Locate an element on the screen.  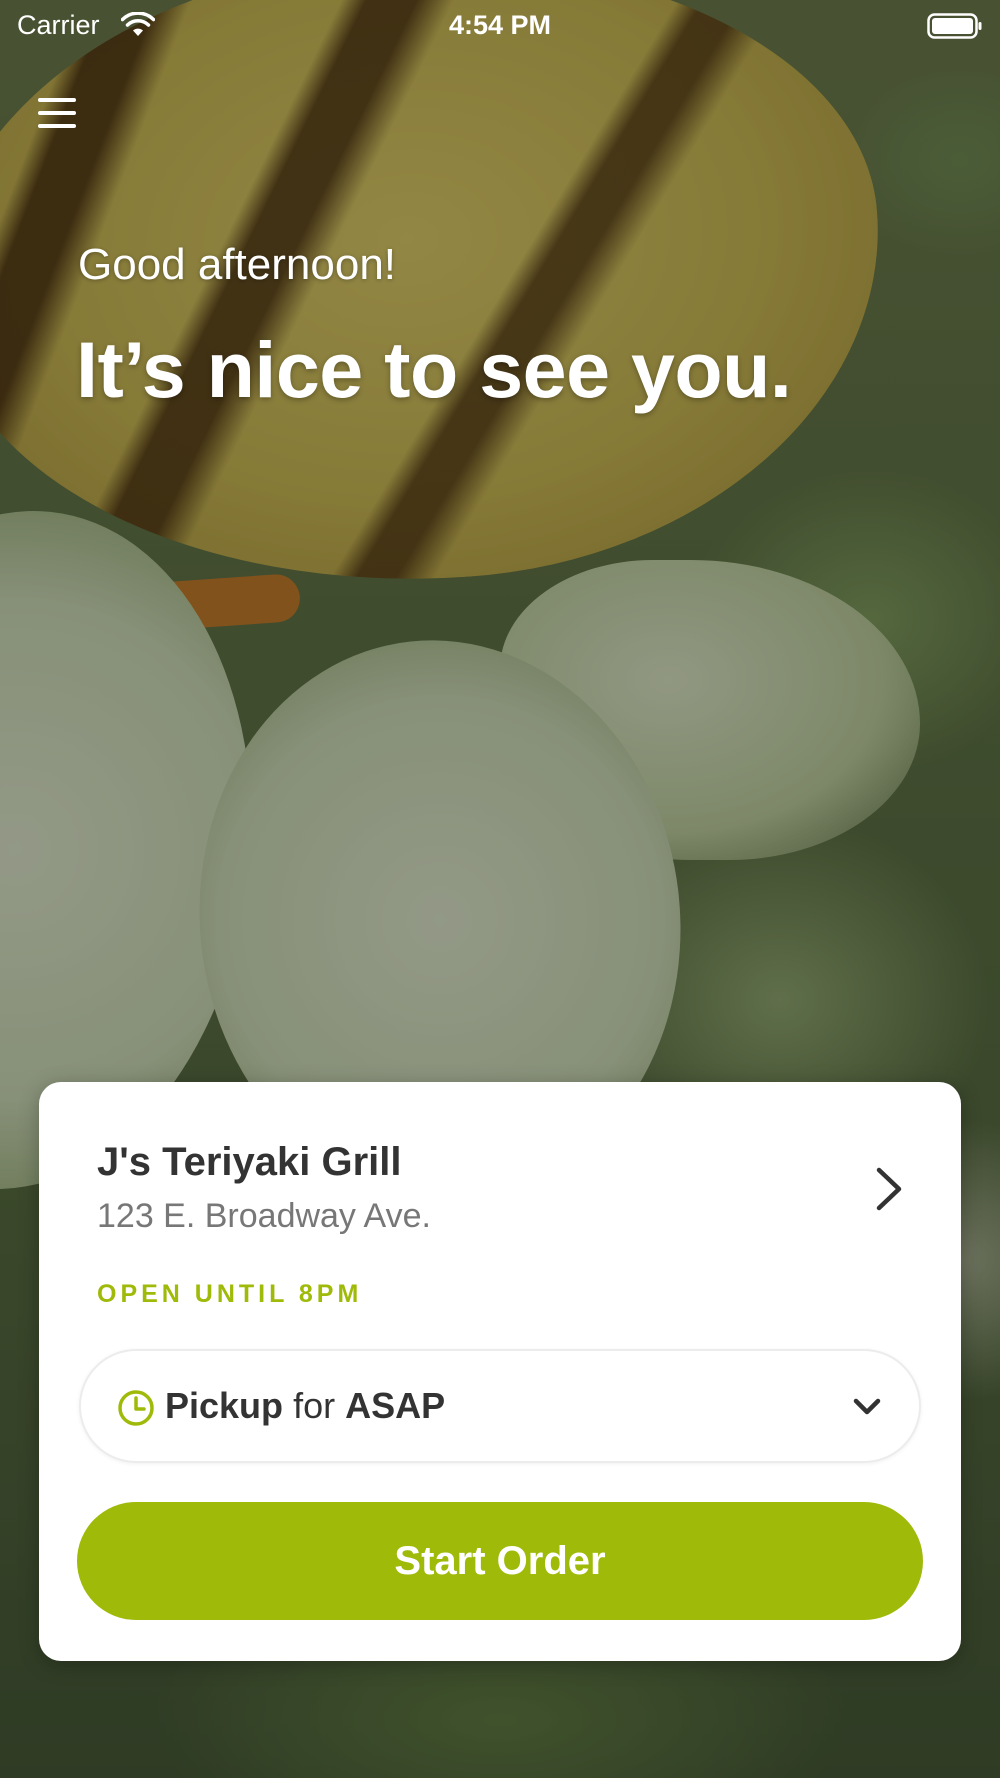
status-bar: Carrier 4:54 PM is located at coordinates (500, 25).